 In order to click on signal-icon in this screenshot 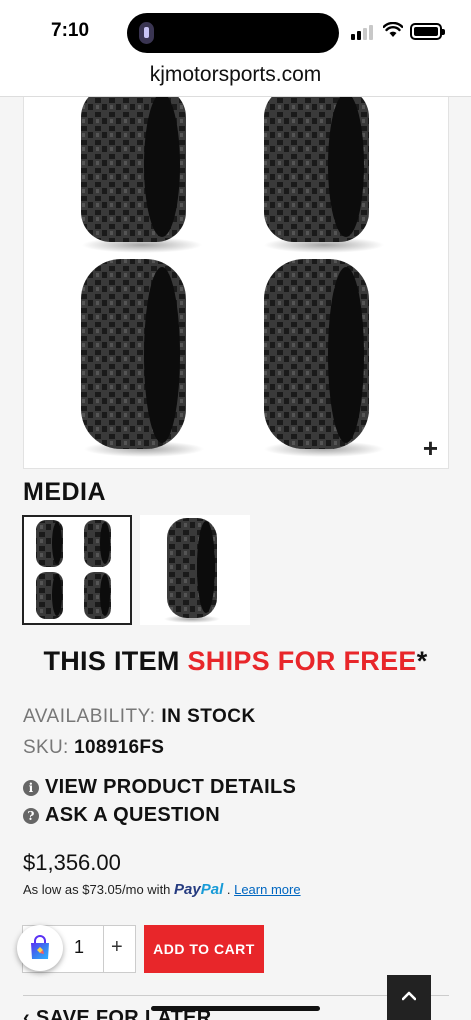, I will do `click(363, 32)`.